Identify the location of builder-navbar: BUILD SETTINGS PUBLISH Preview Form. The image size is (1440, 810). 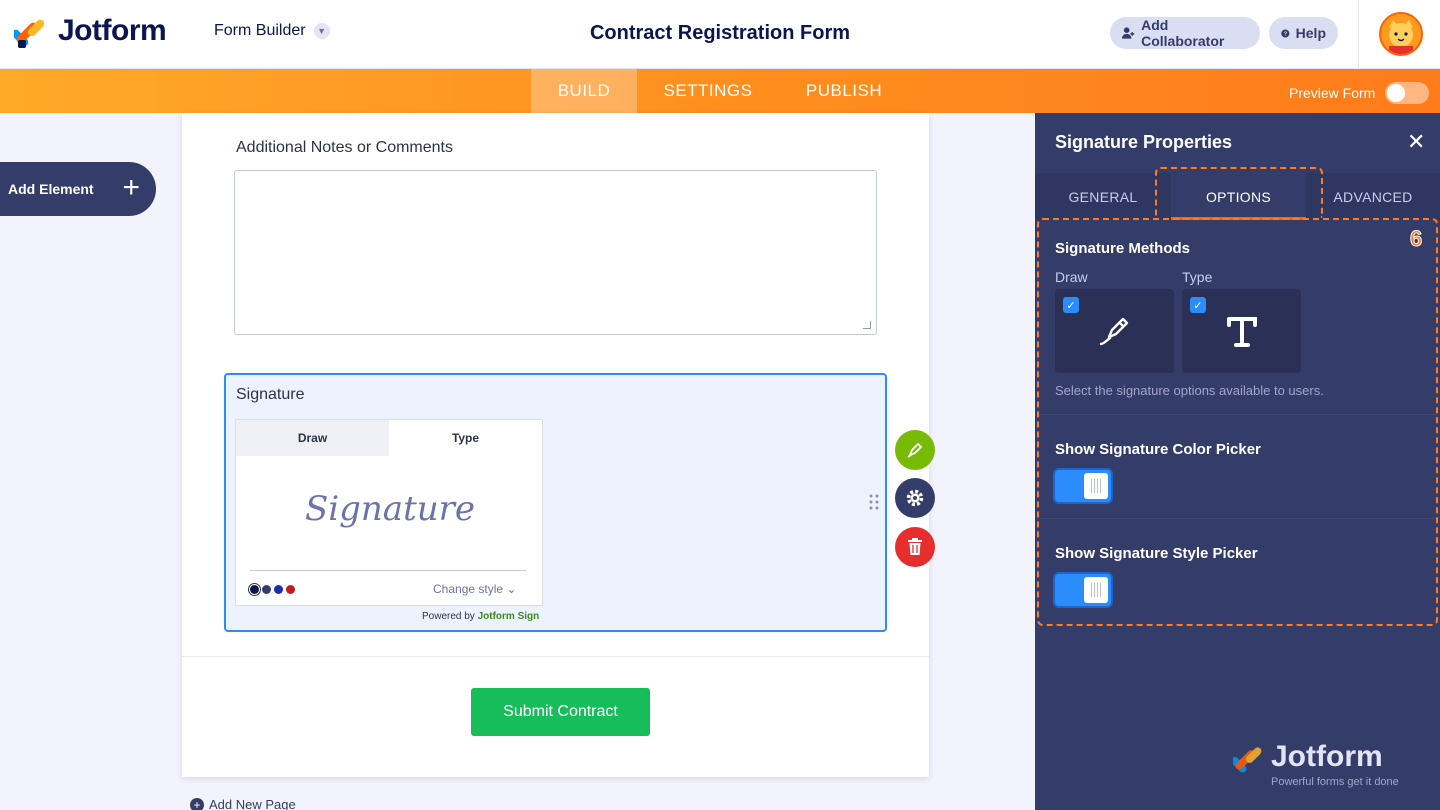
(720, 91).